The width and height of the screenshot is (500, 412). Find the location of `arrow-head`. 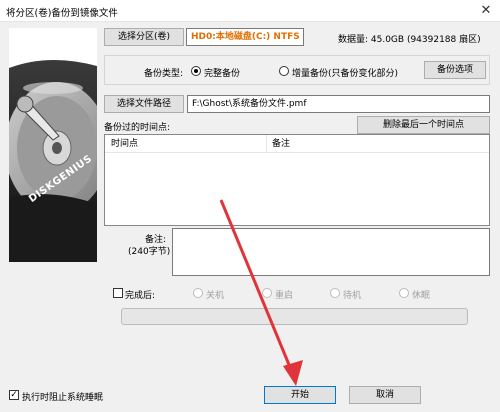

arrow-head is located at coordinates (293, 373).